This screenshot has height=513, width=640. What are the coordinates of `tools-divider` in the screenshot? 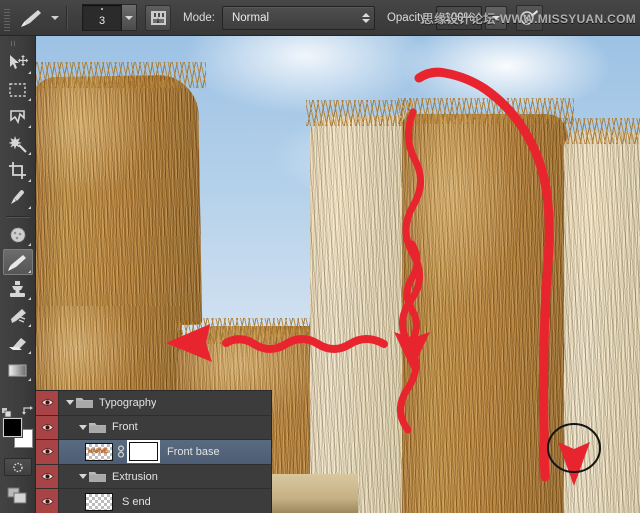 It's located at (17, 217).